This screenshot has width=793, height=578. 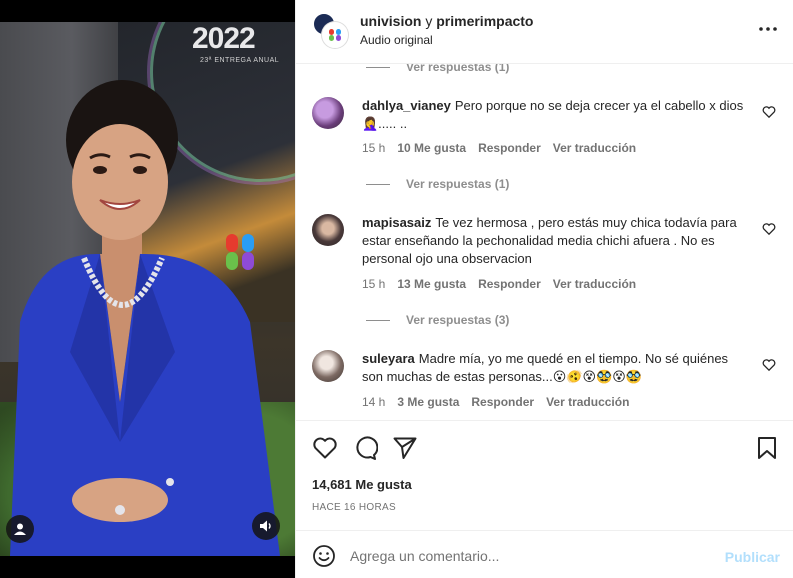 I want to click on more-horizontal-icon, so click(x=768, y=29).